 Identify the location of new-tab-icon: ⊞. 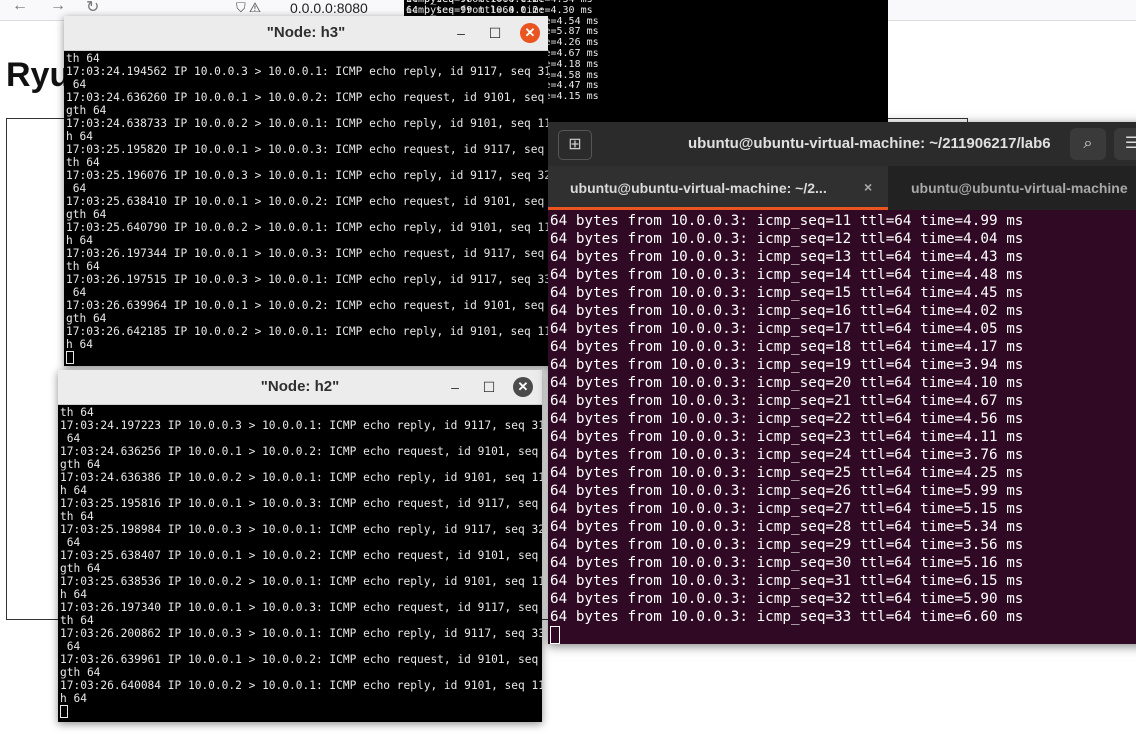
(575, 145).